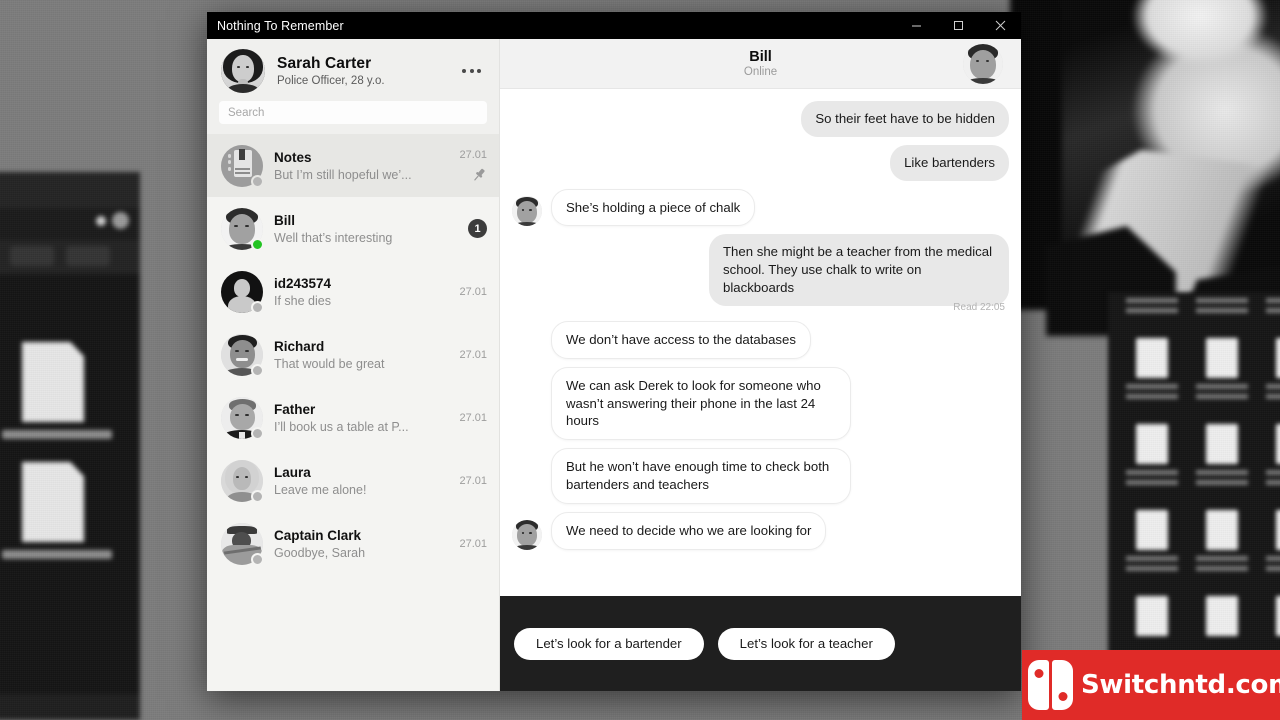 The width and height of the screenshot is (1280, 720). Describe the element at coordinates (318, 535) in the screenshot. I see `chat-item-name: Captain Clark` at that location.